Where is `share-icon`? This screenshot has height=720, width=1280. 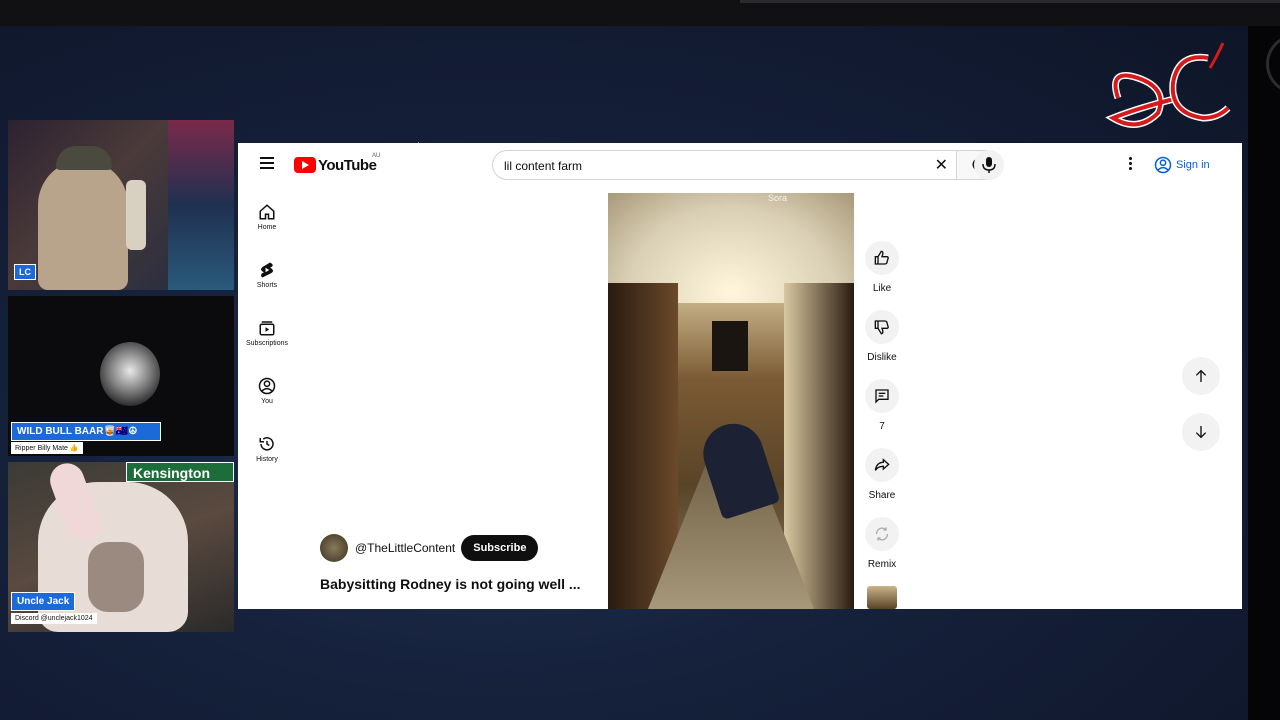 share-icon is located at coordinates (882, 464).